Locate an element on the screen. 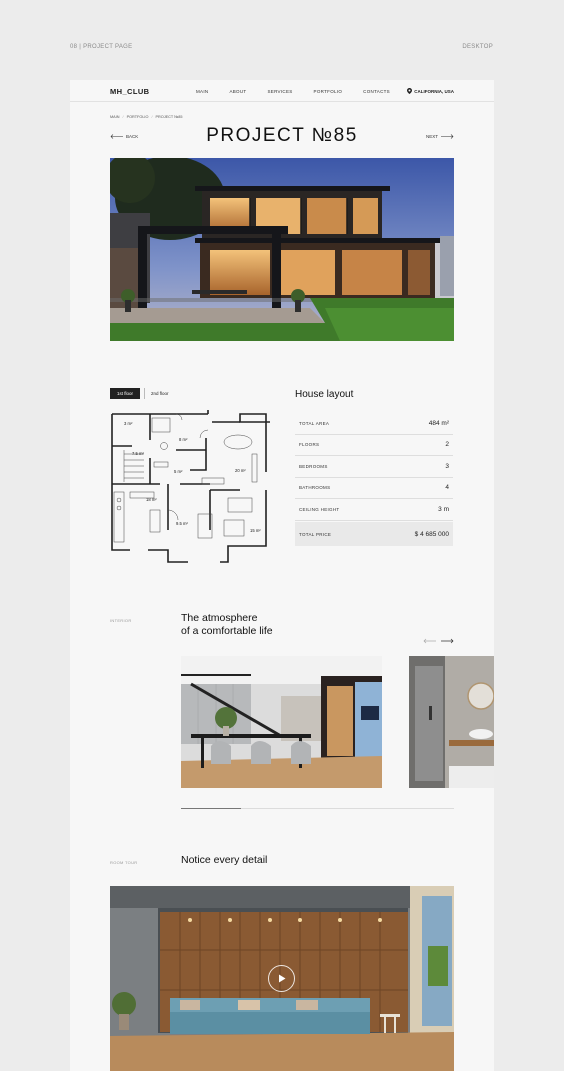 The width and height of the screenshot is (564, 1071). room-area-label: 9.5 m² is located at coordinates (182, 523).